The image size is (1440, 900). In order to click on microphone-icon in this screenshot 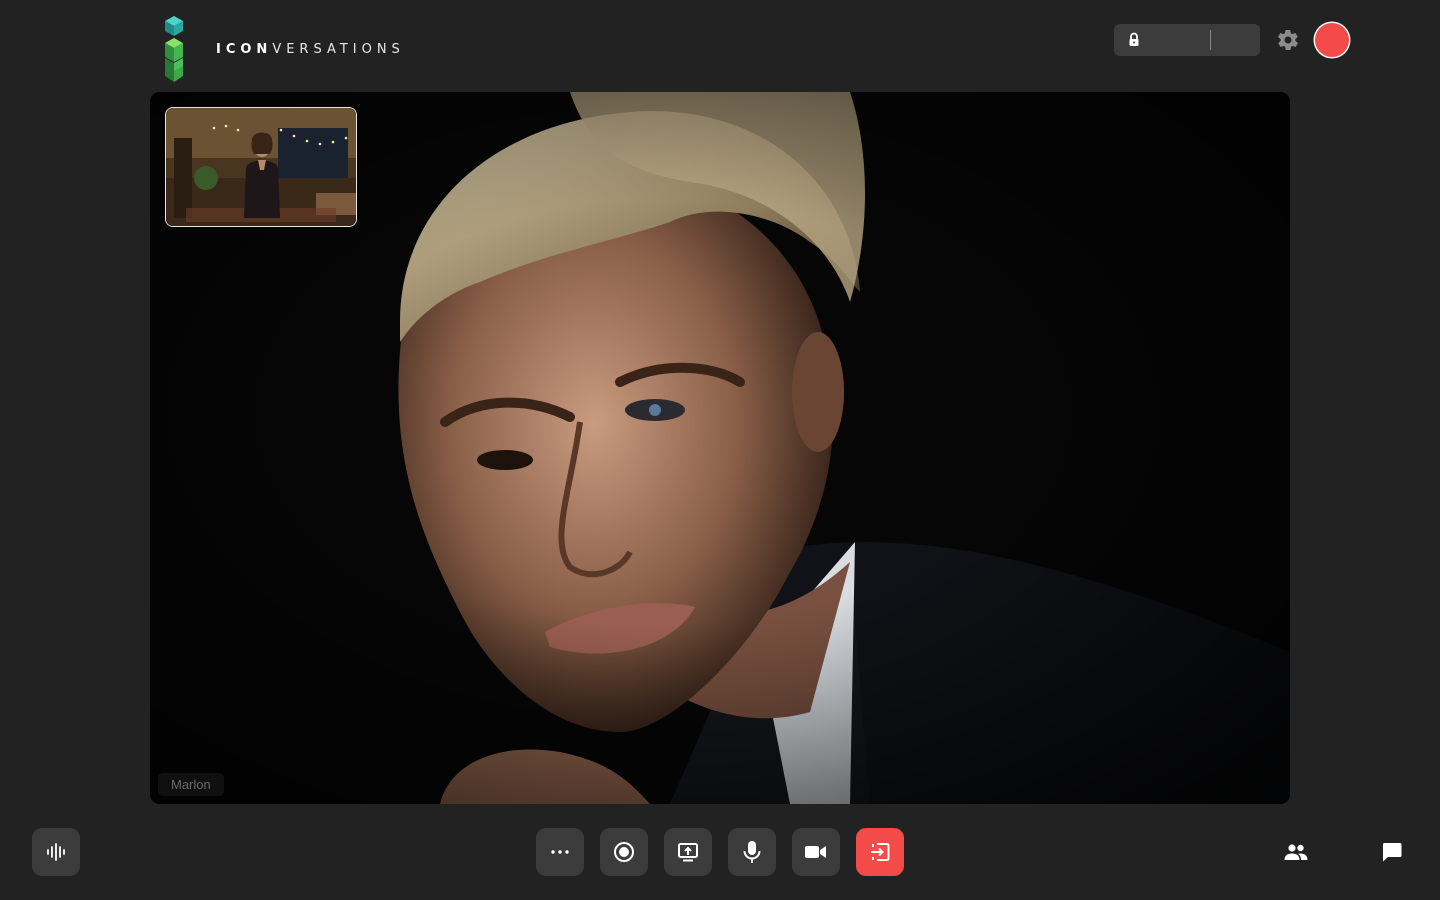, I will do `click(752, 852)`.